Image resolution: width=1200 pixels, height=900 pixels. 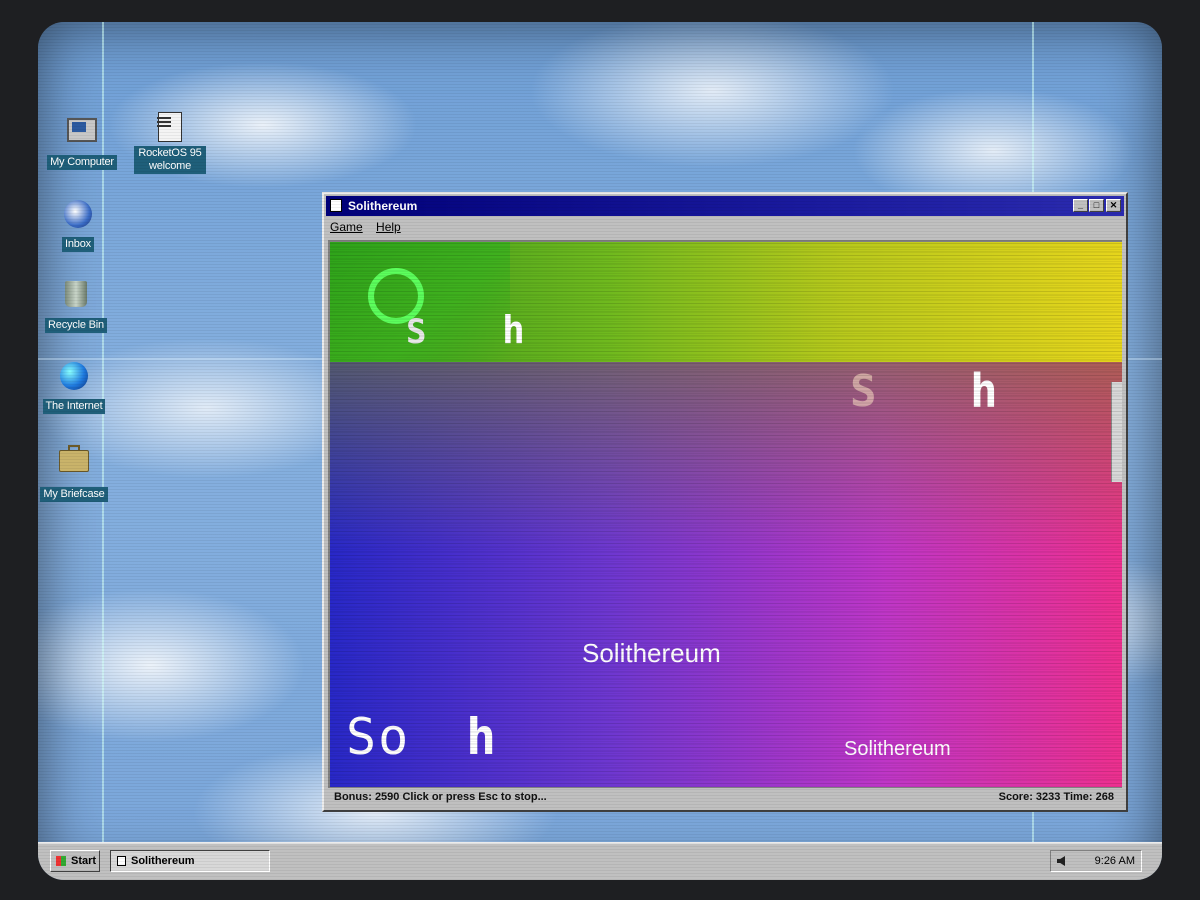 What do you see at coordinates (1061, 861) in the screenshot?
I see `speaker-icon` at bounding box center [1061, 861].